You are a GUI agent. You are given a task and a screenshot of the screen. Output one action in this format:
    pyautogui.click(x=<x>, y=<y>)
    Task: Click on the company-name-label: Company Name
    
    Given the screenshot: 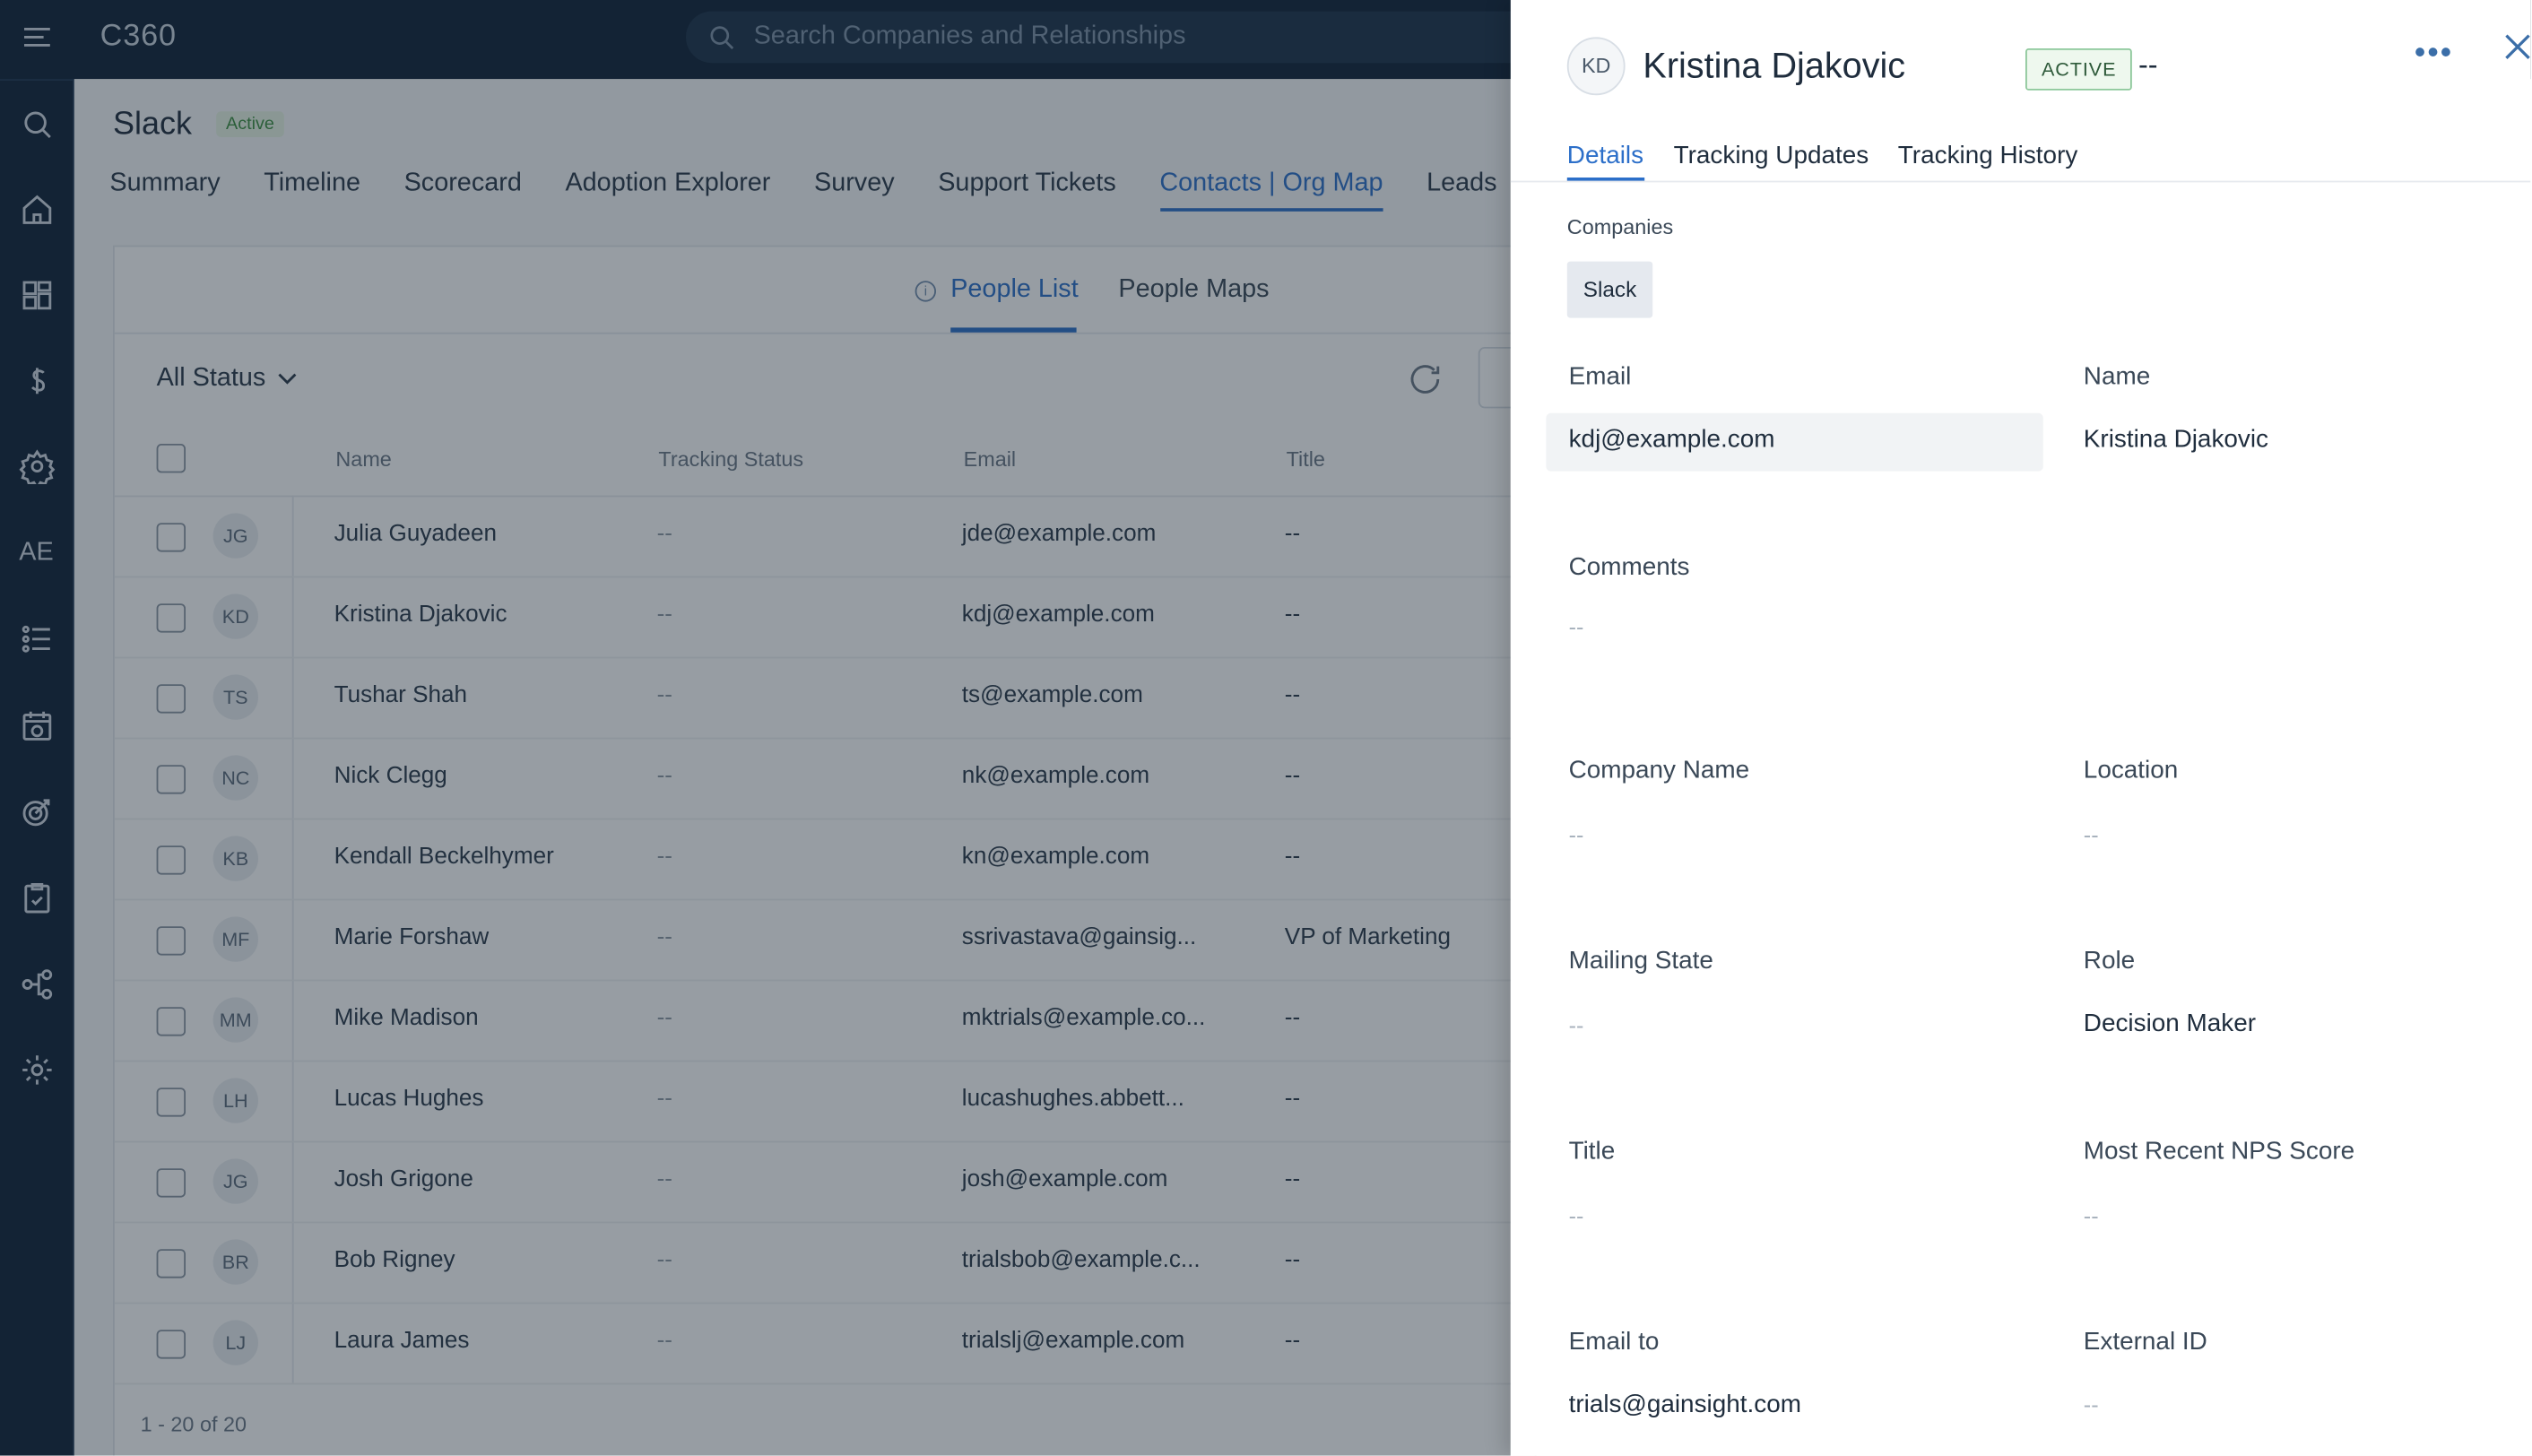 What is the action you would take?
    pyautogui.click(x=1659, y=770)
    